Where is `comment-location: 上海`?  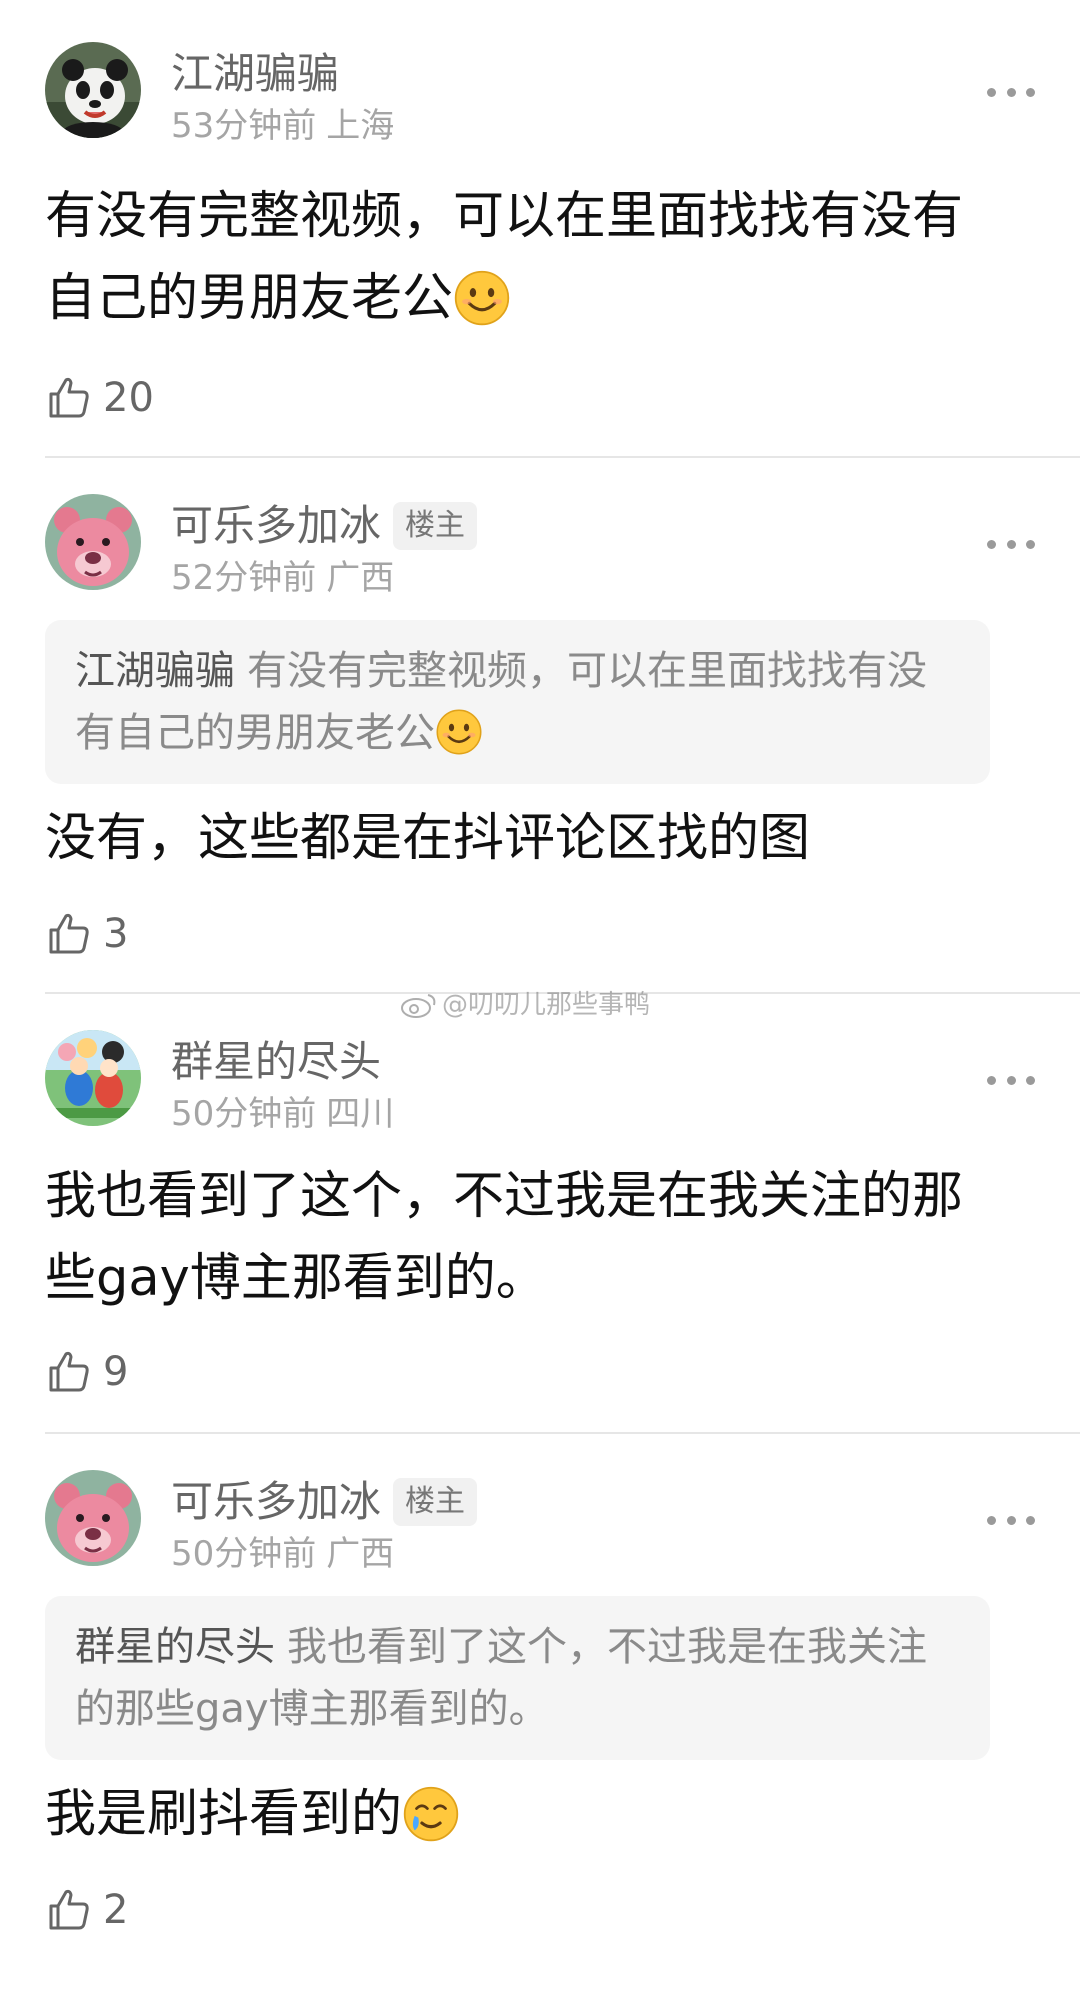
comment-location: 上海 is located at coordinates (360, 126).